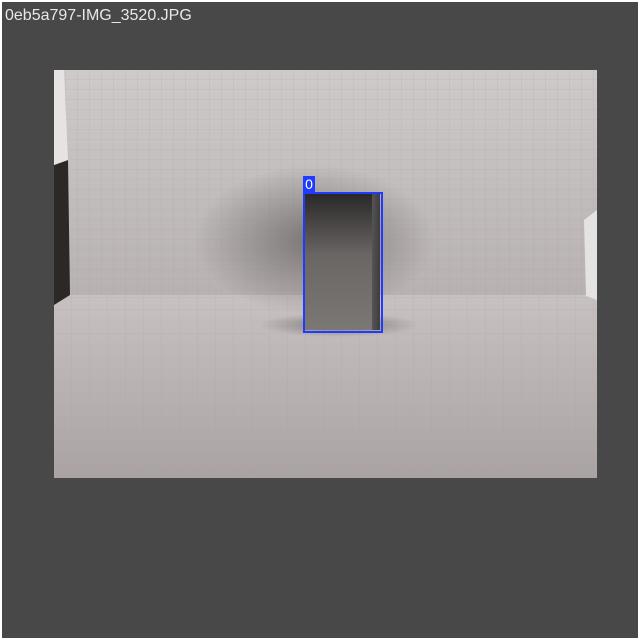 Image resolution: width=640 pixels, height=640 pixels. What do you see at coordinates (343, 262) in the screenshot?
I see `detection-bounding-box` at bounding box center [343, 262].